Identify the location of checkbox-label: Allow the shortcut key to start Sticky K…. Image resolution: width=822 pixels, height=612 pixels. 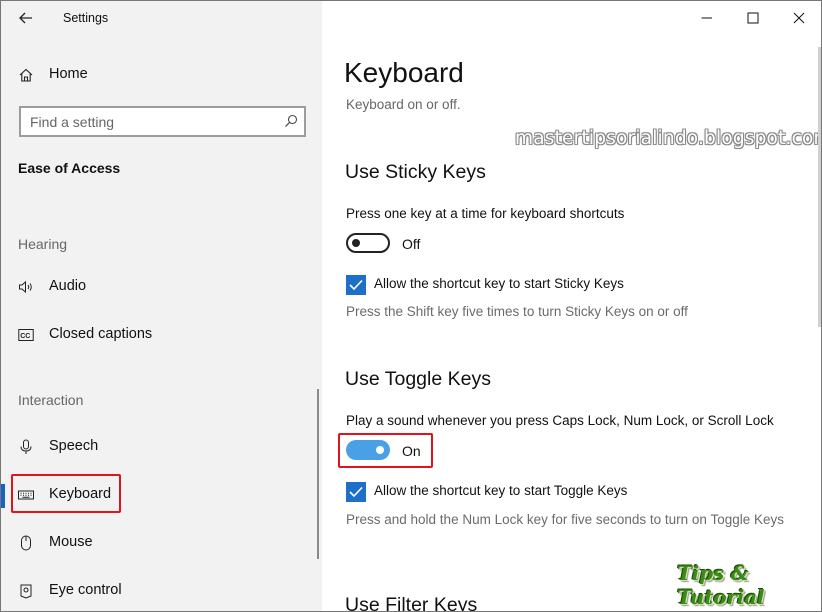
(499, 283).